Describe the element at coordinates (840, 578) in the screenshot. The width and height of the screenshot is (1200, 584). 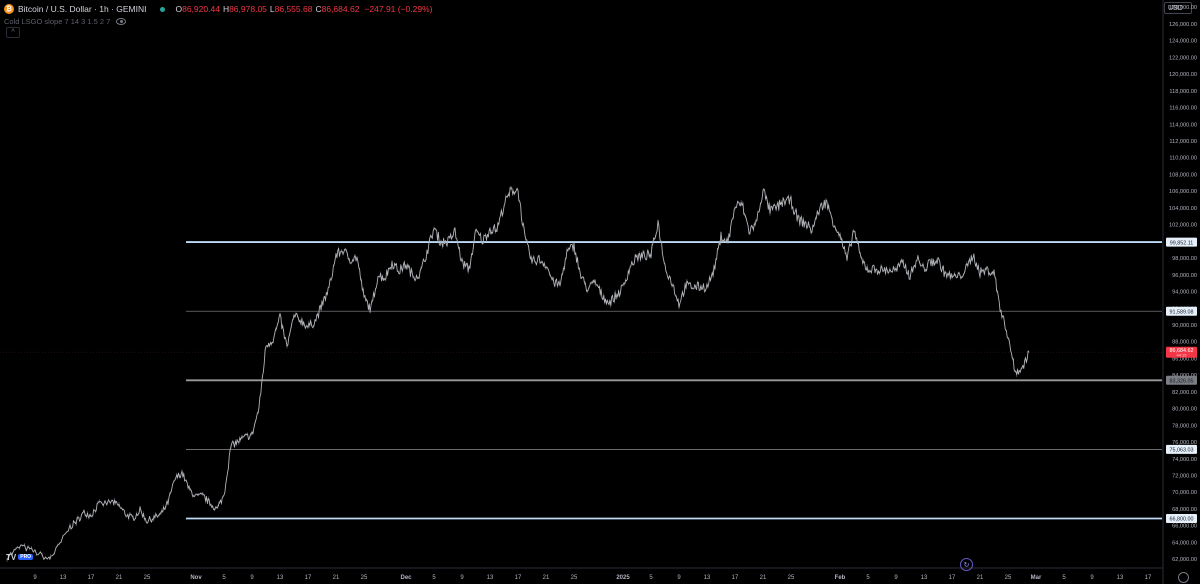
I see `x-tick-label: Feb` at that location.